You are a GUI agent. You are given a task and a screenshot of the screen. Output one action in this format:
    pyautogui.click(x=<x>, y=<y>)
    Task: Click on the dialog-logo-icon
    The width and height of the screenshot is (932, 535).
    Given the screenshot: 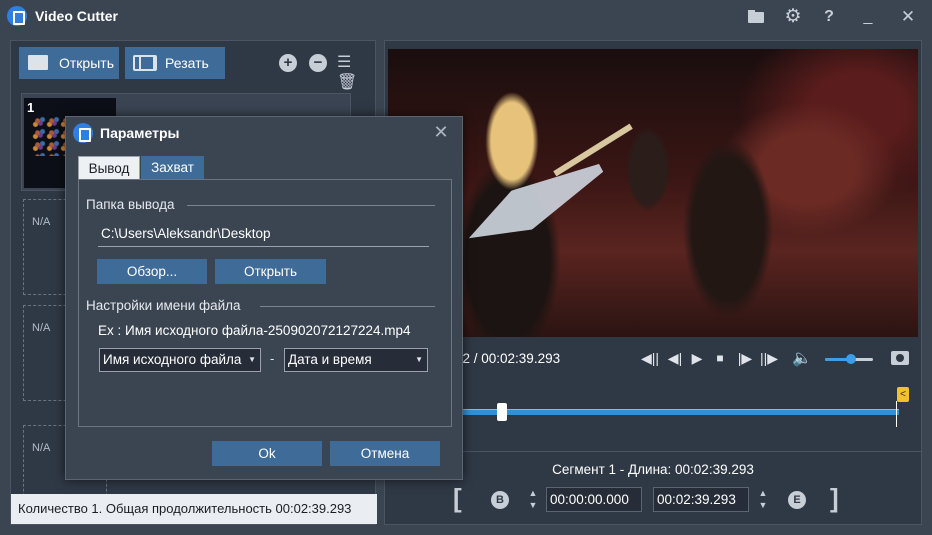 What is the action you would take?
    pyautogui.click(x=83, y=133)
    